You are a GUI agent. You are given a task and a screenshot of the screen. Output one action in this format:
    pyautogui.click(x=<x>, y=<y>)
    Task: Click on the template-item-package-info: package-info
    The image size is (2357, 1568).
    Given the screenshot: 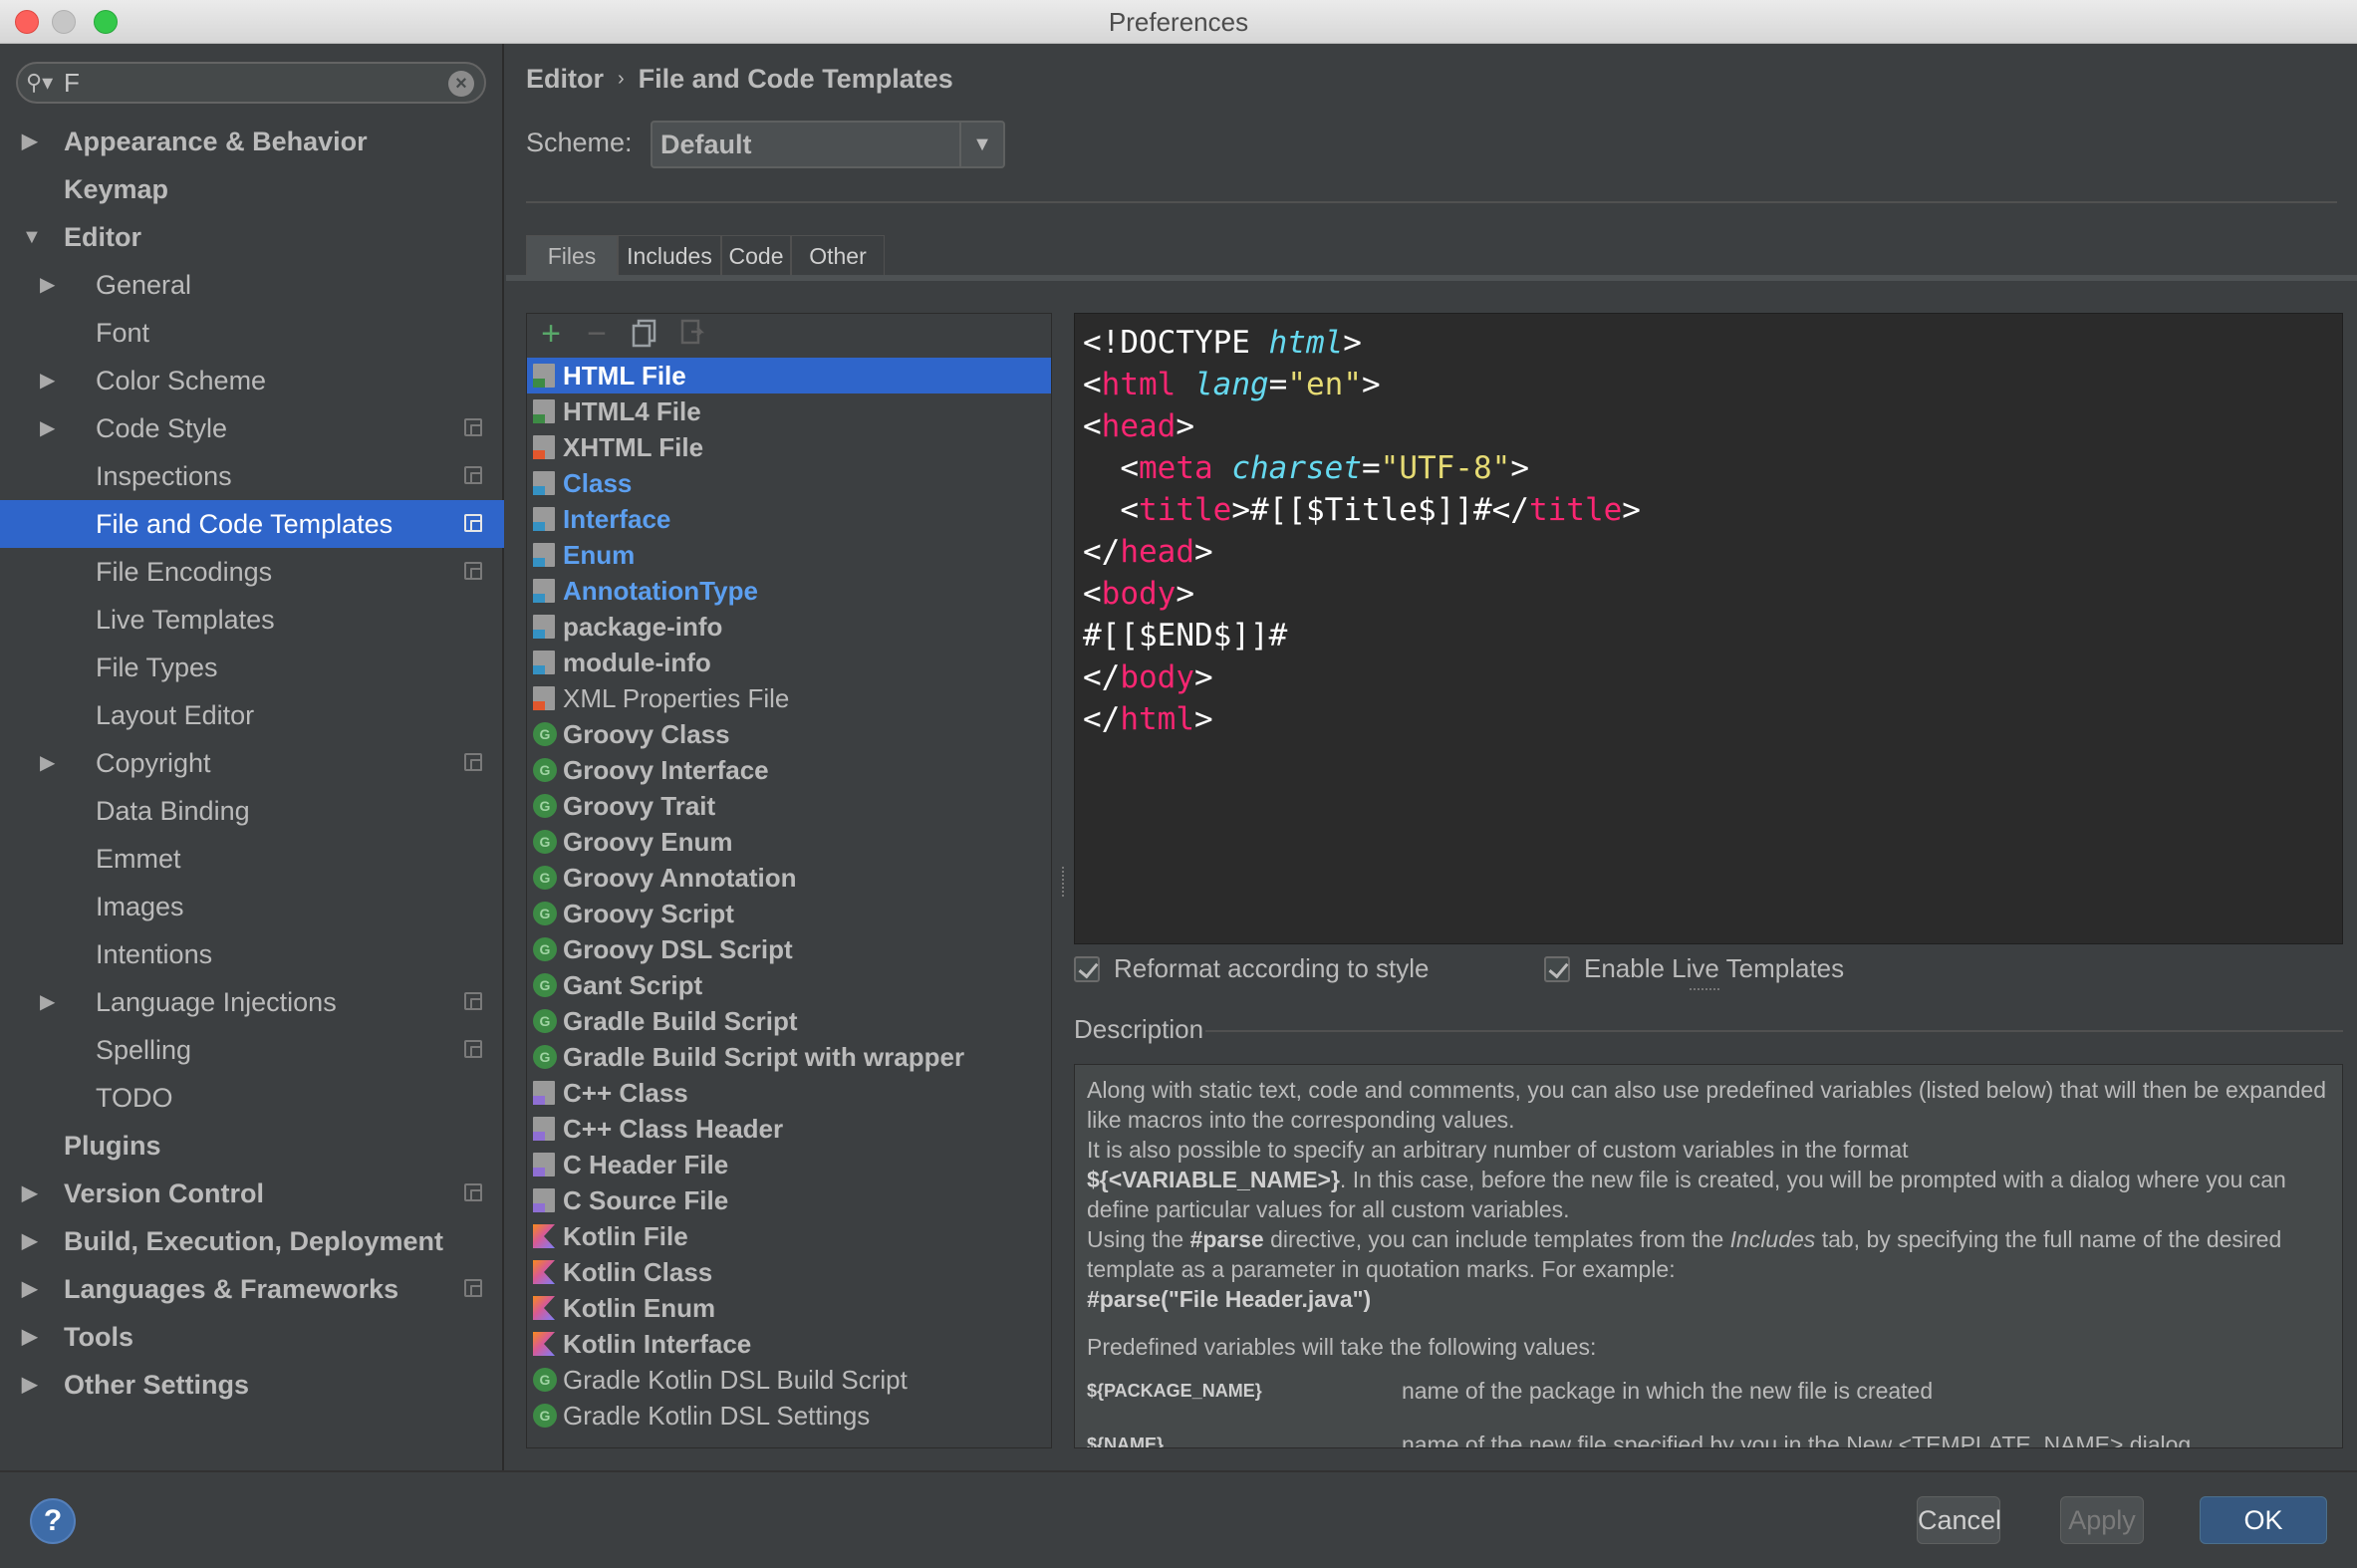 What is the action you would take?
    pyautogui.click(x=789, y=627)
    